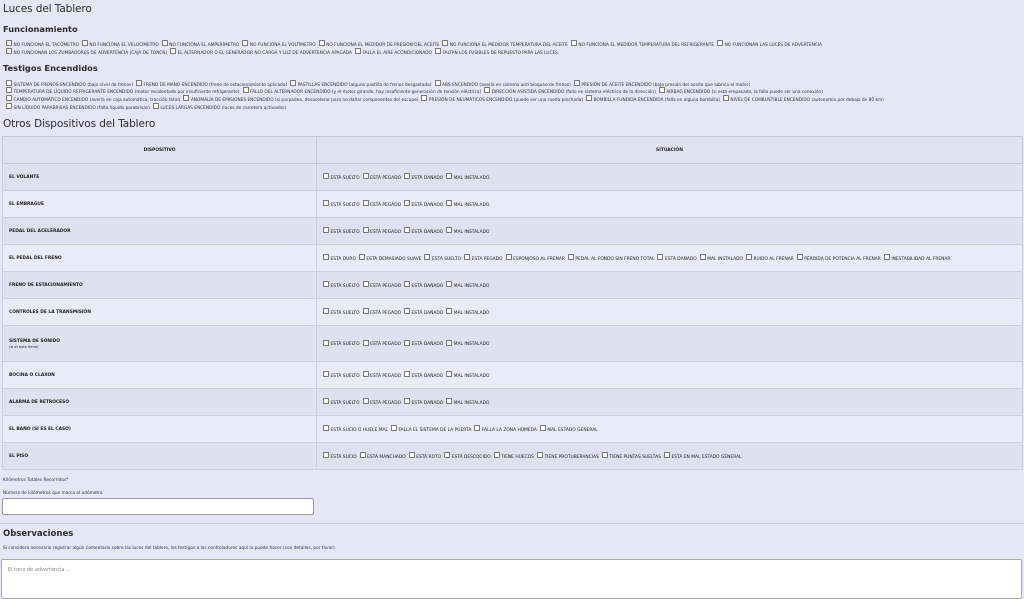 This screenshot has height=599, width=1024. I want to click on situacion-option: INESTABILIDAD AL FRENAR, so click(916, 258).